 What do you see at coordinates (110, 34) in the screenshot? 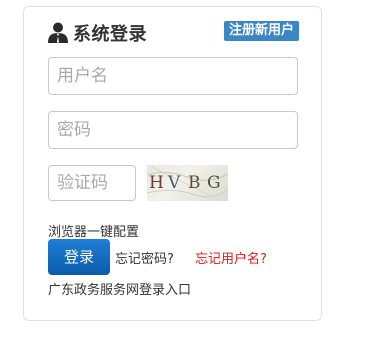
I see `page-title: 系统登录` at bounding box center [110, 34].